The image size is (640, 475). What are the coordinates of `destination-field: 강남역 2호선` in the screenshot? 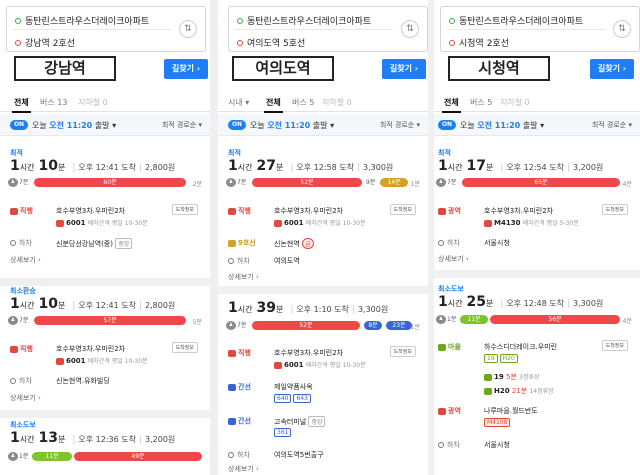 It's located at (45, 42).